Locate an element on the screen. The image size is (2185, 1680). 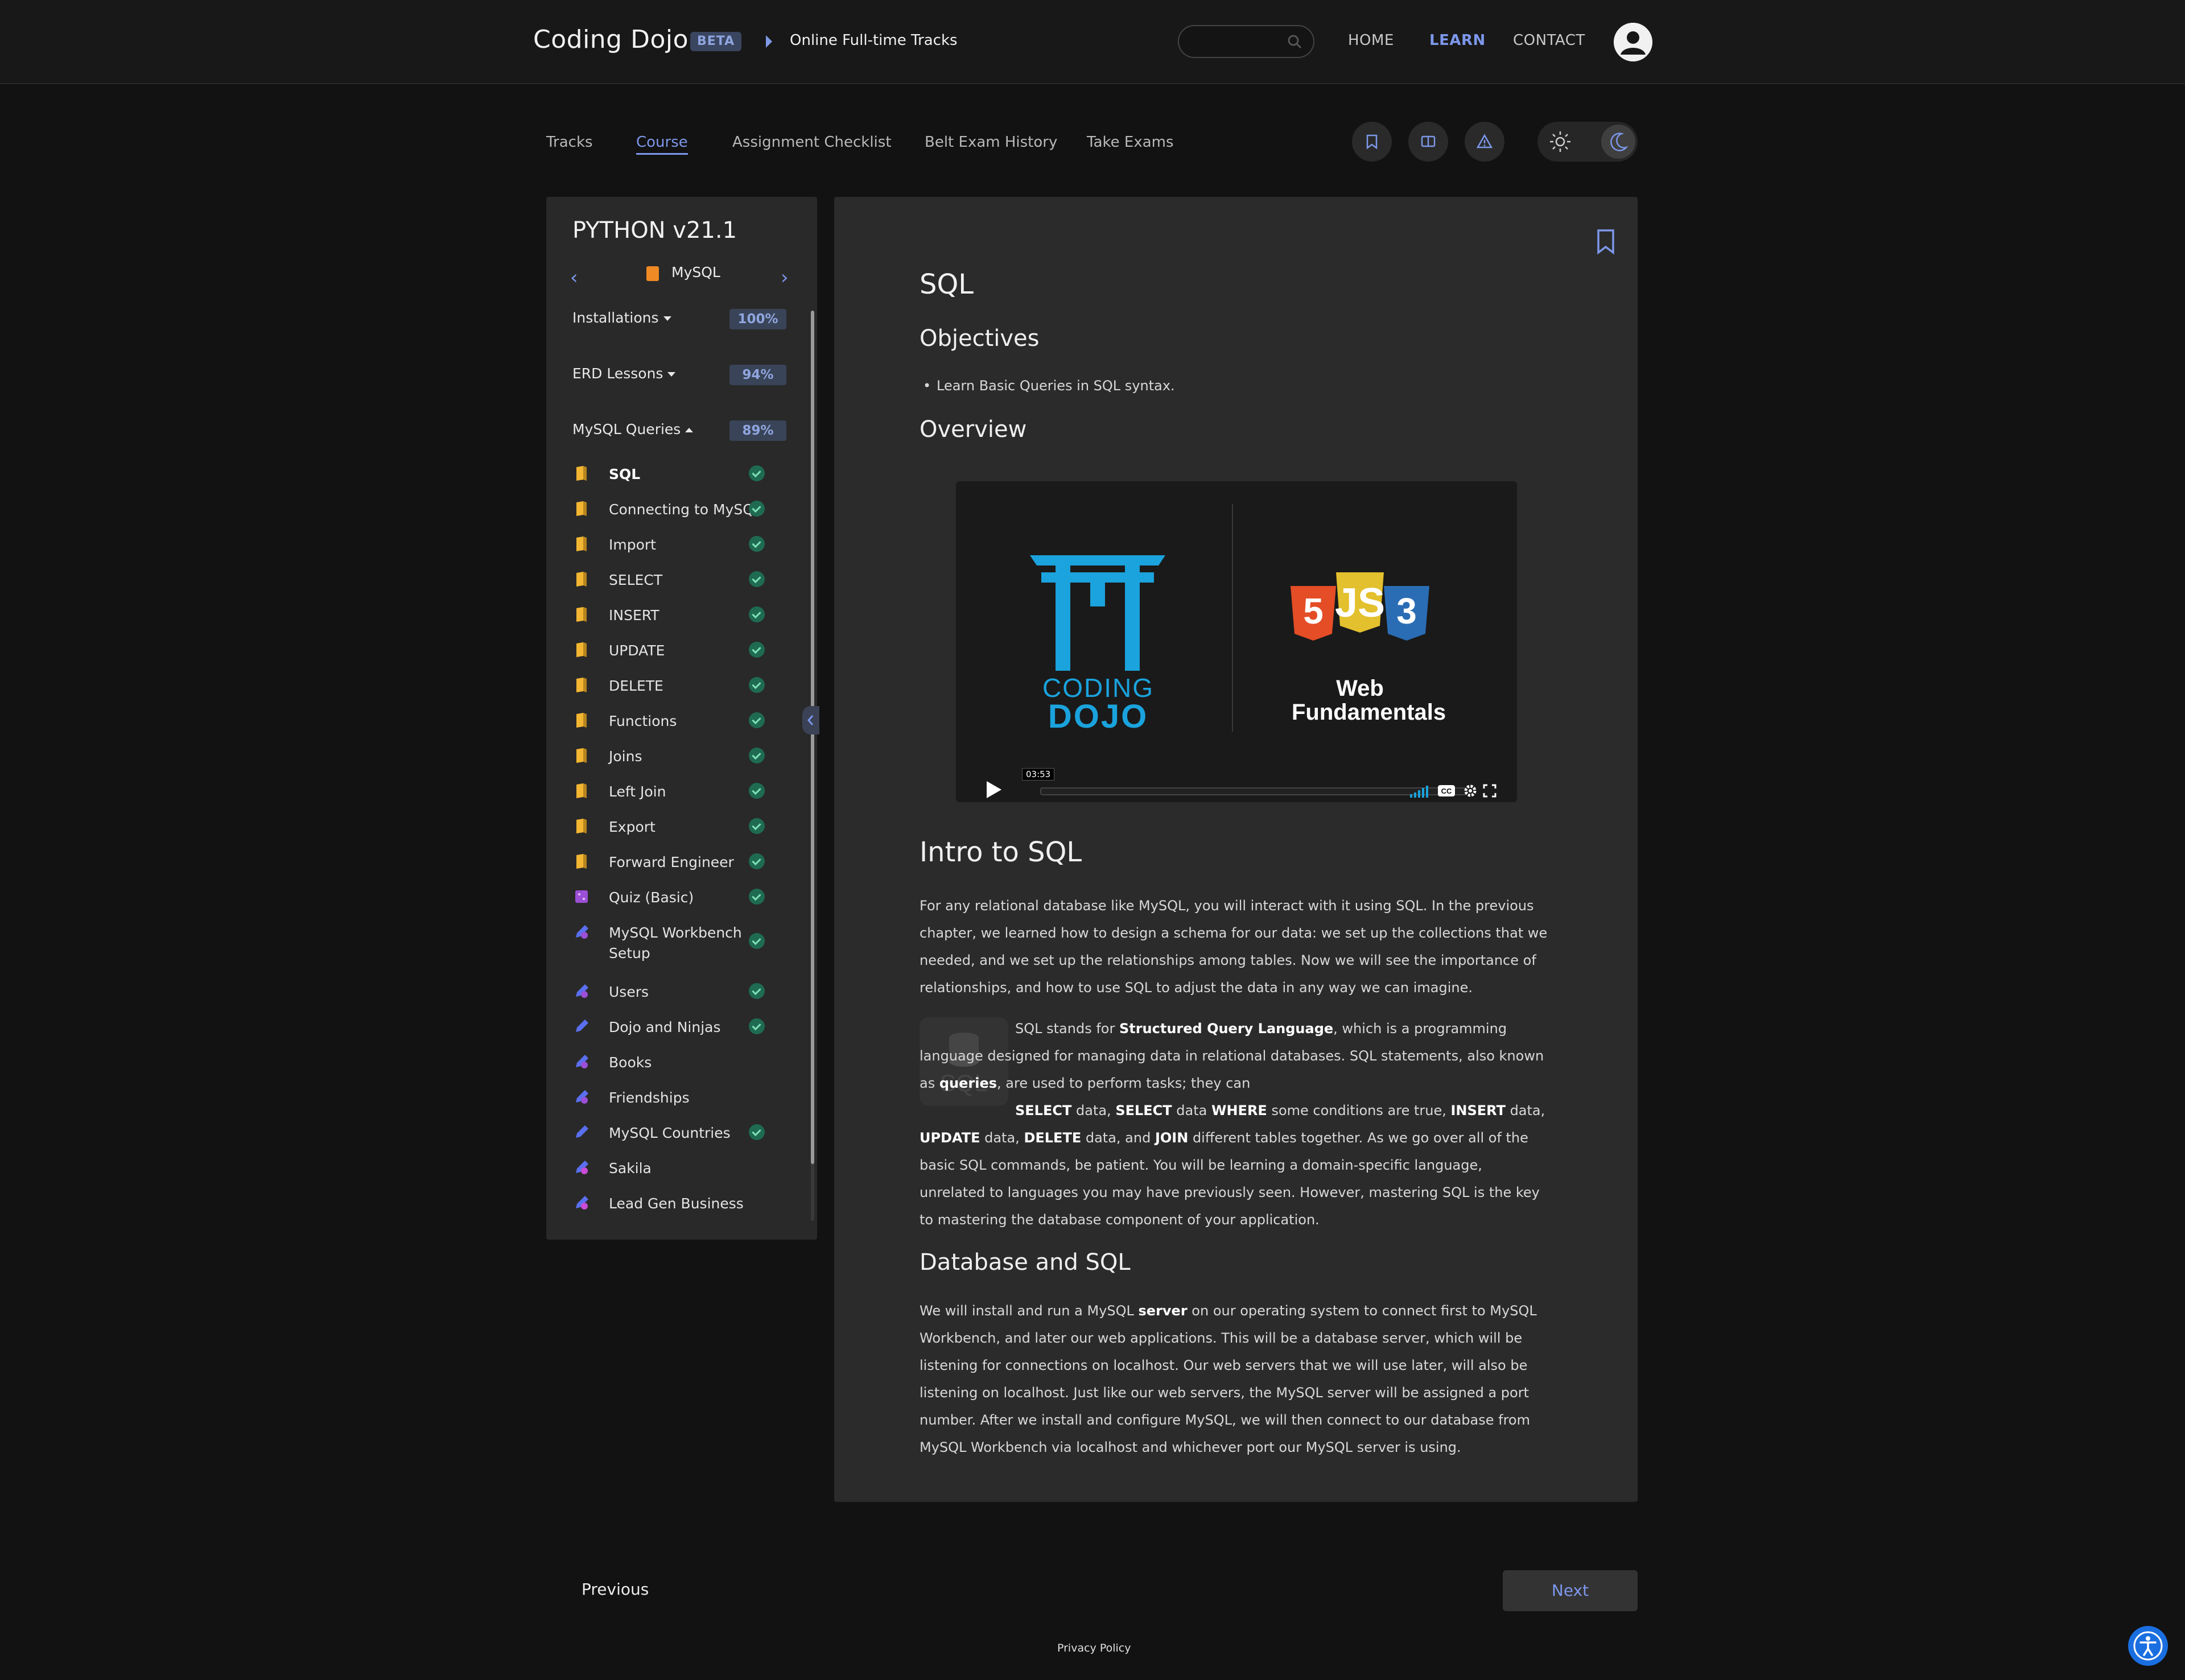
sidebar-lesson-item: Forward Engineer is located at coordinates (683, 861).